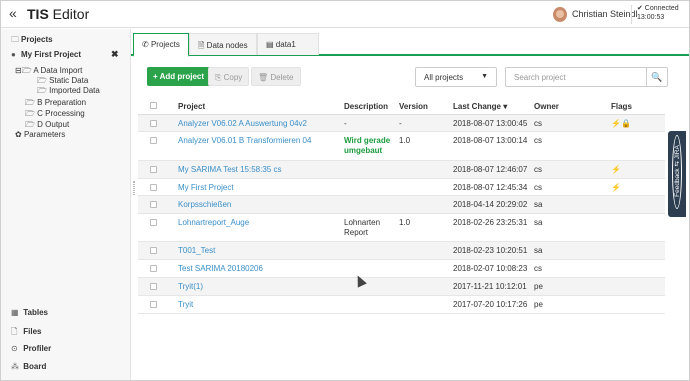  I want to click on tab-label: Data nodes, so click(227, 45).